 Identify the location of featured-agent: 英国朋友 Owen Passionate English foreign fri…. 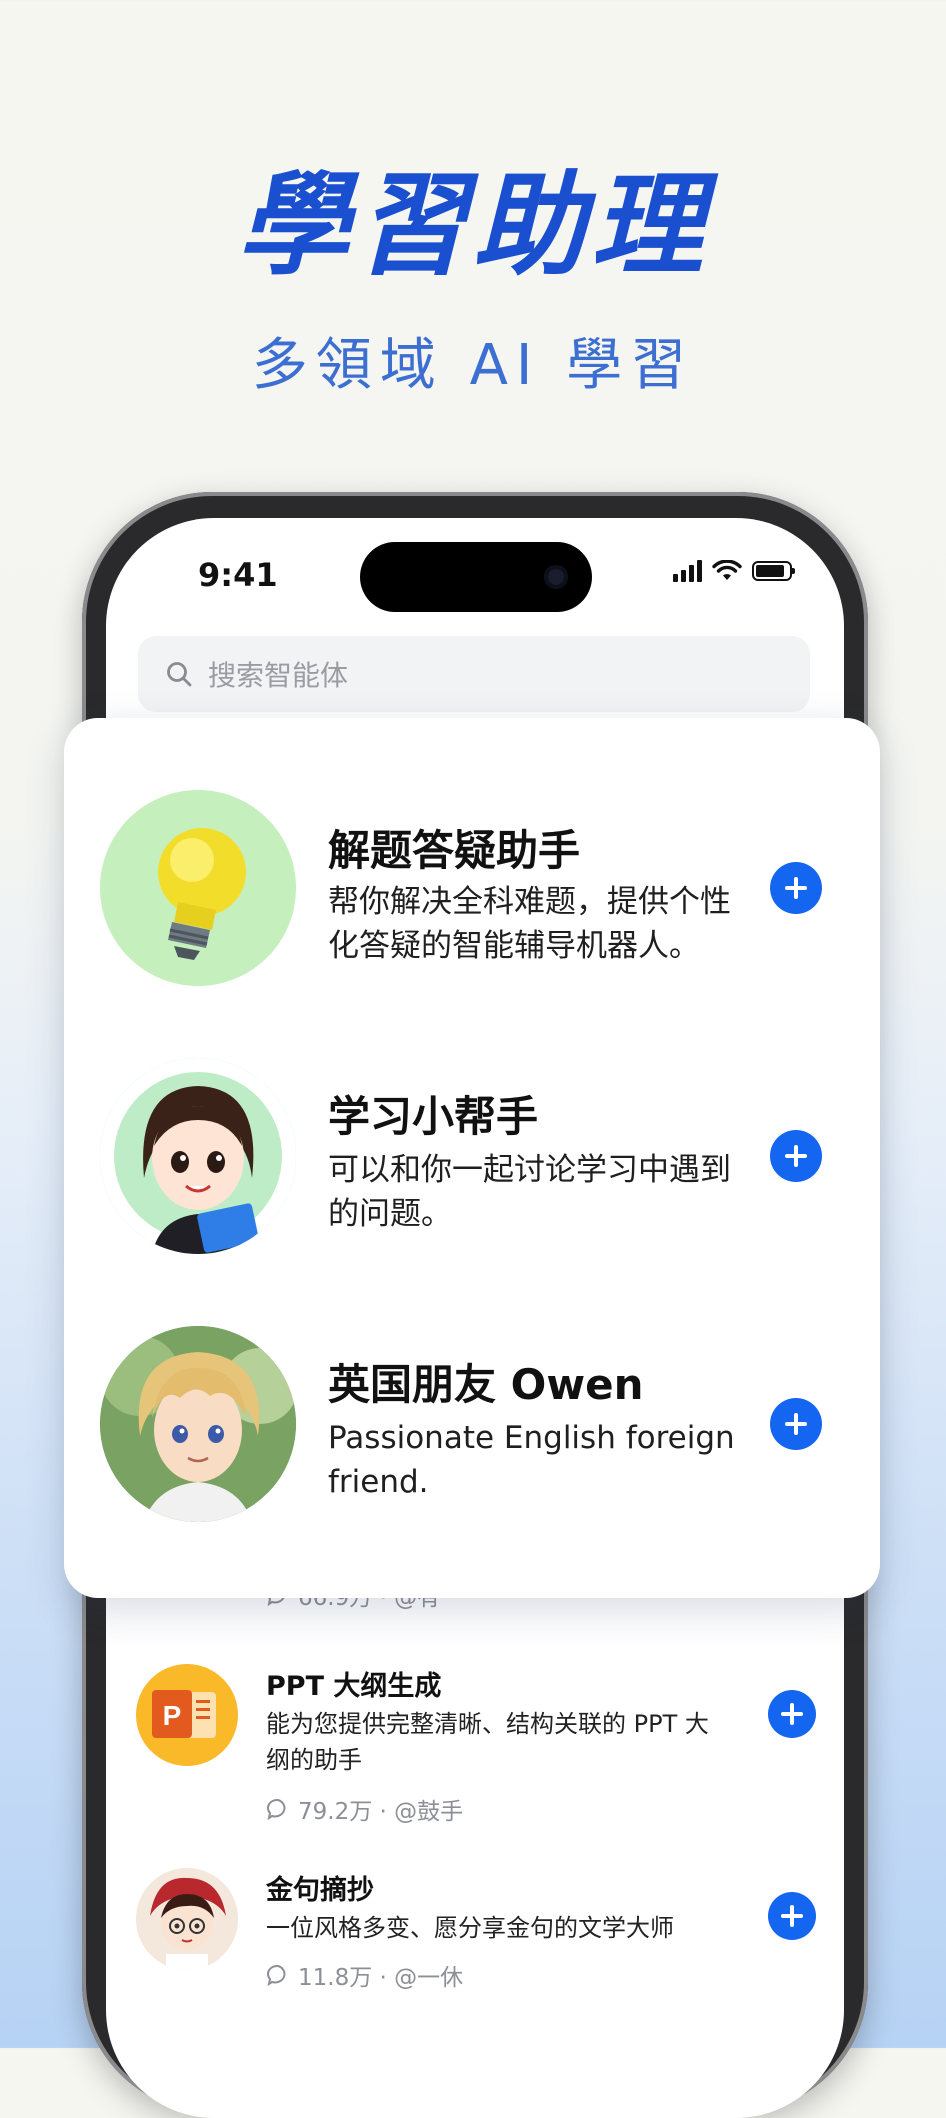
(472, 1436).